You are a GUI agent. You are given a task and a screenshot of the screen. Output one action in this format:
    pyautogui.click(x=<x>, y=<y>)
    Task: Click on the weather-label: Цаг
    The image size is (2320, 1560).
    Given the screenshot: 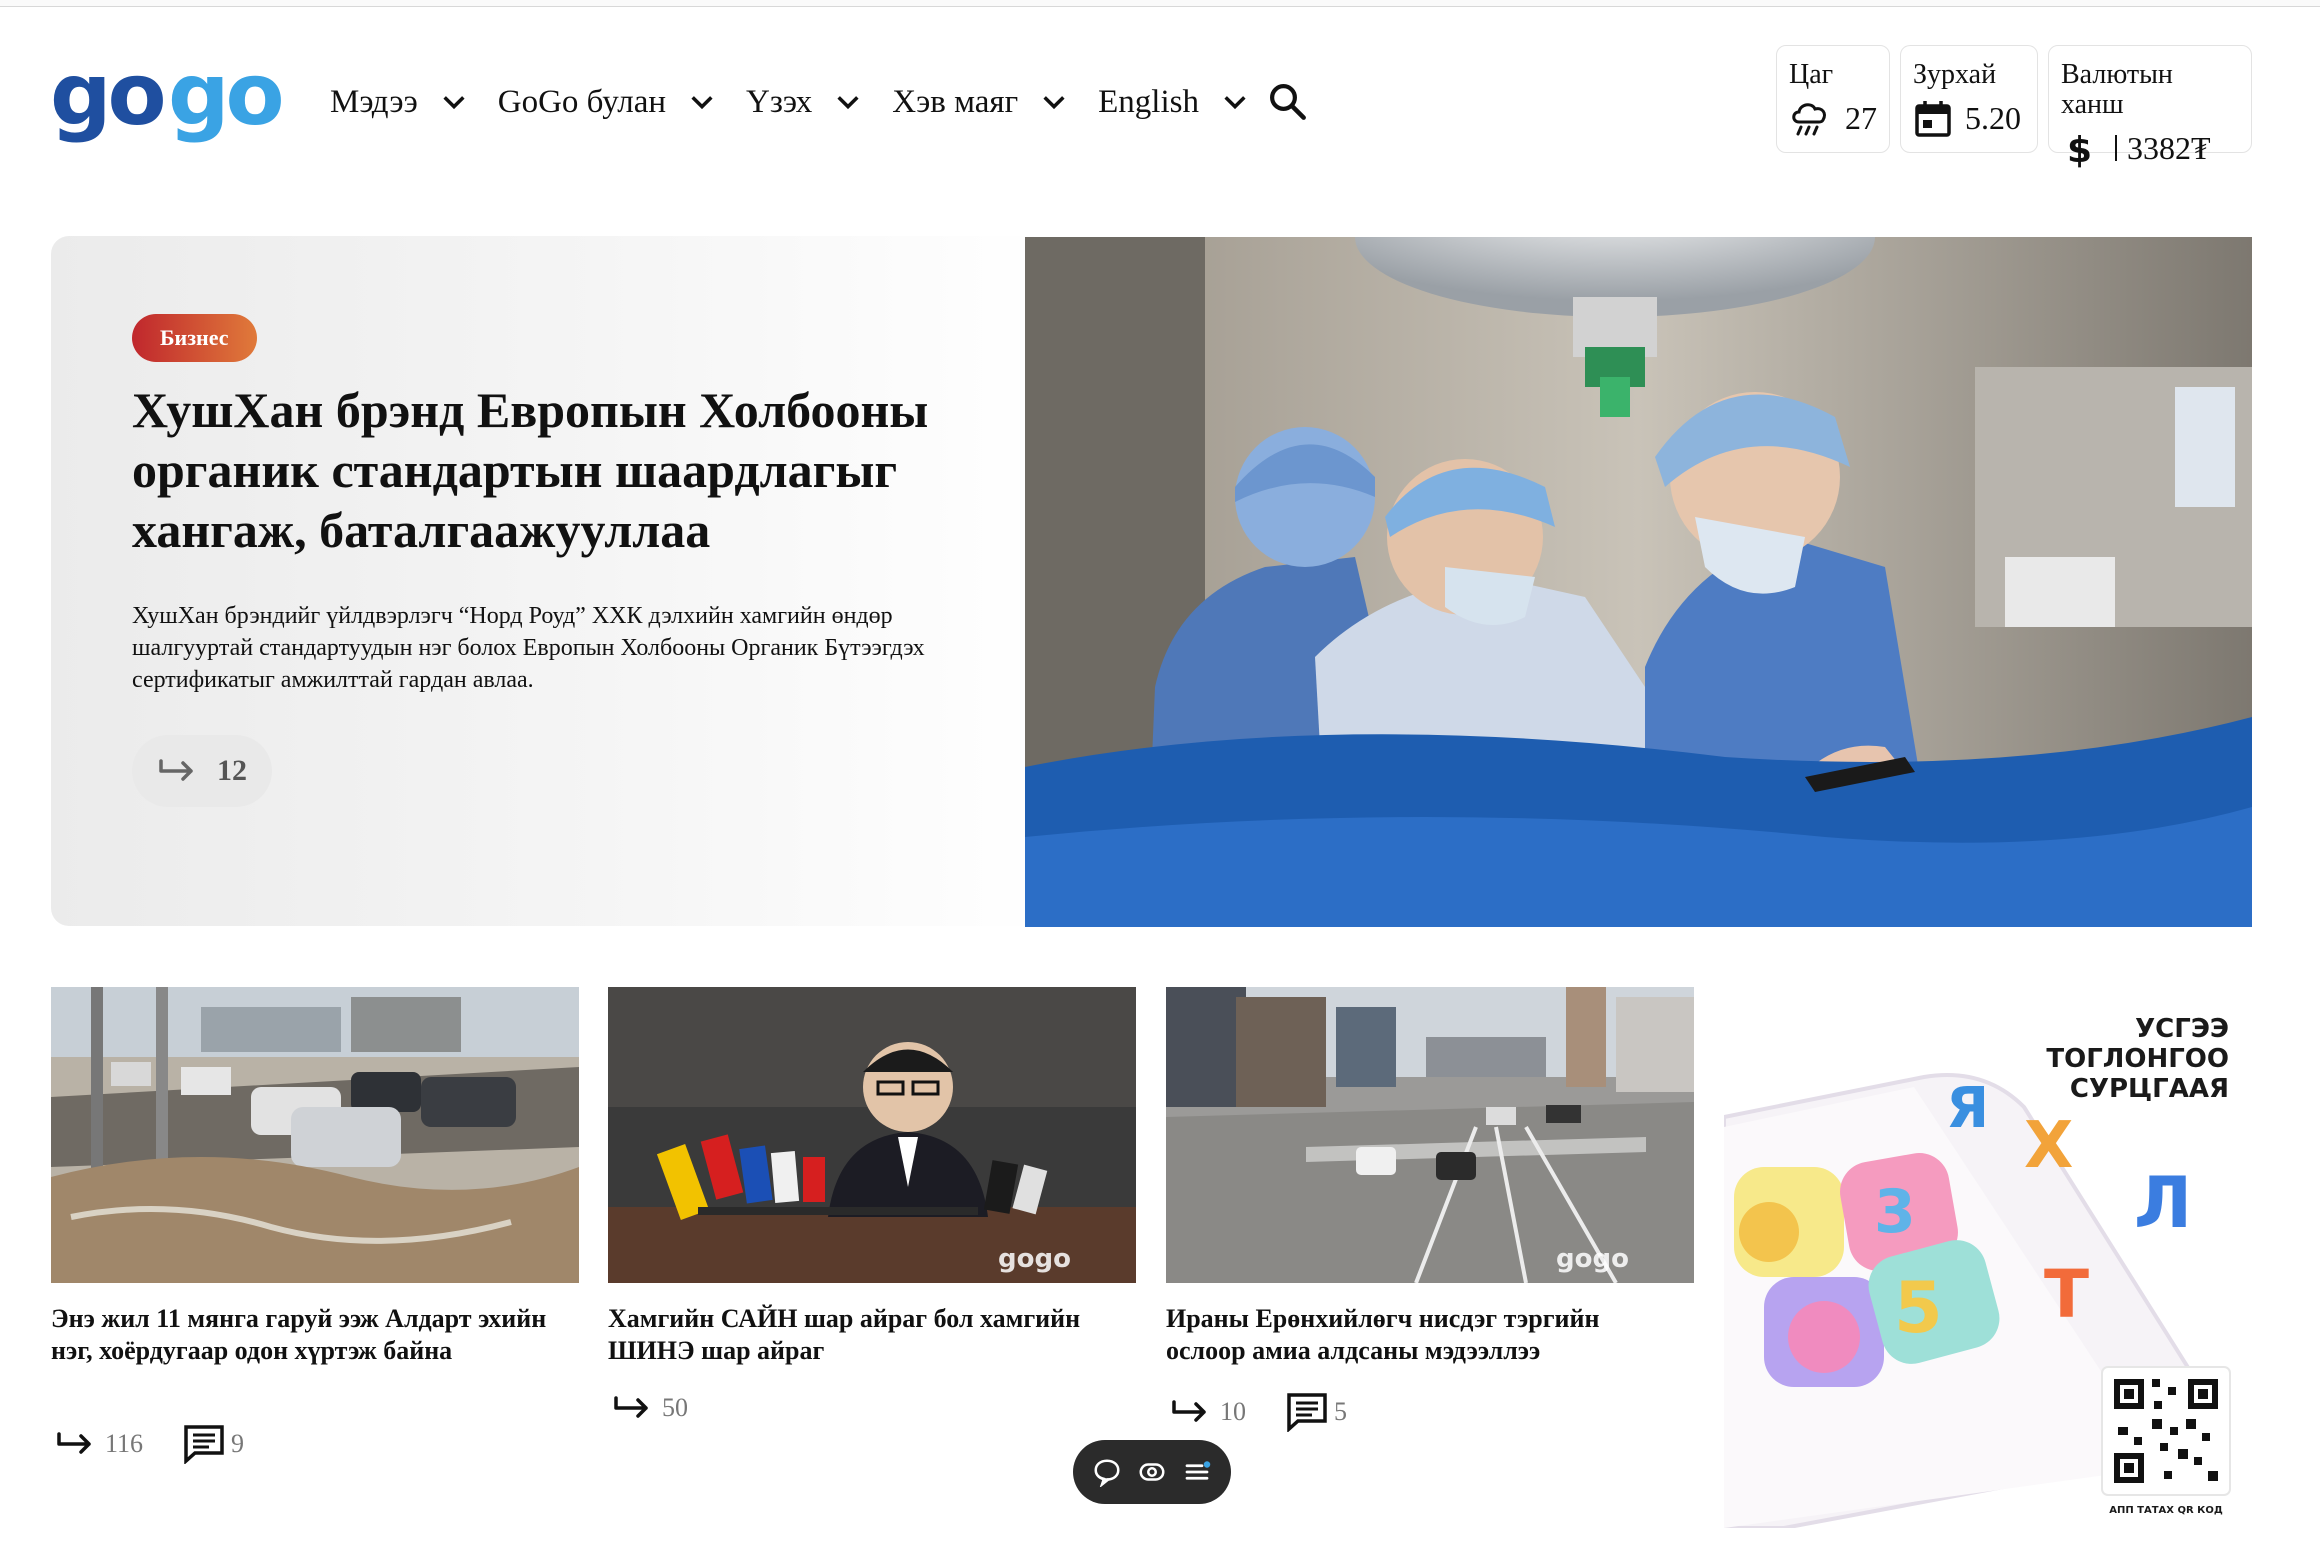 What is the action you would take?
    pyautogui.click(x=1811, y=74)
    